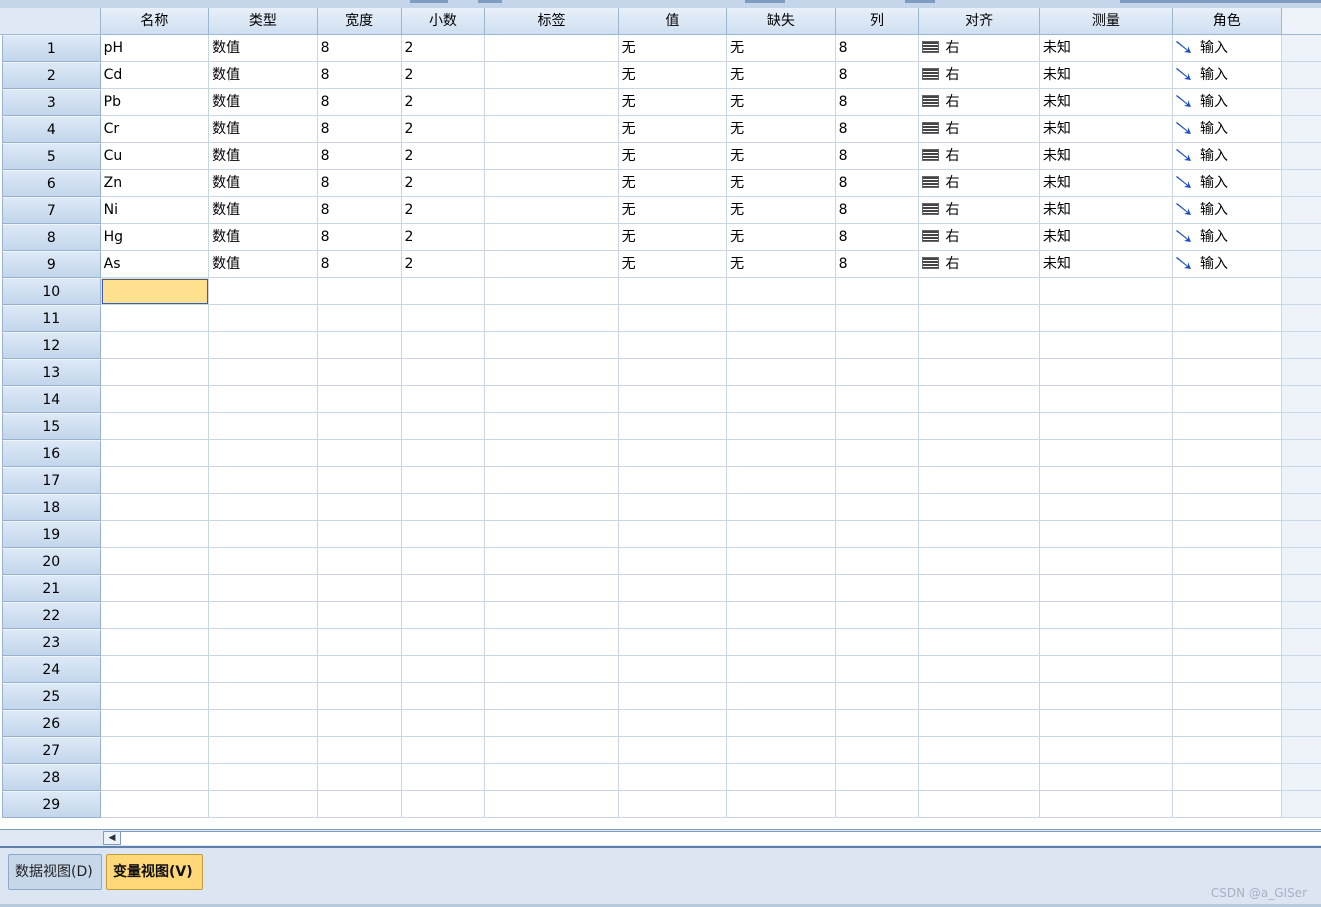 Image resolution: width=1321 pixels, height=907 pixels. What do you see at coordinates (51, 318) in the screenshot?
I see `row-number: 11` at bounding box center [51, 318].